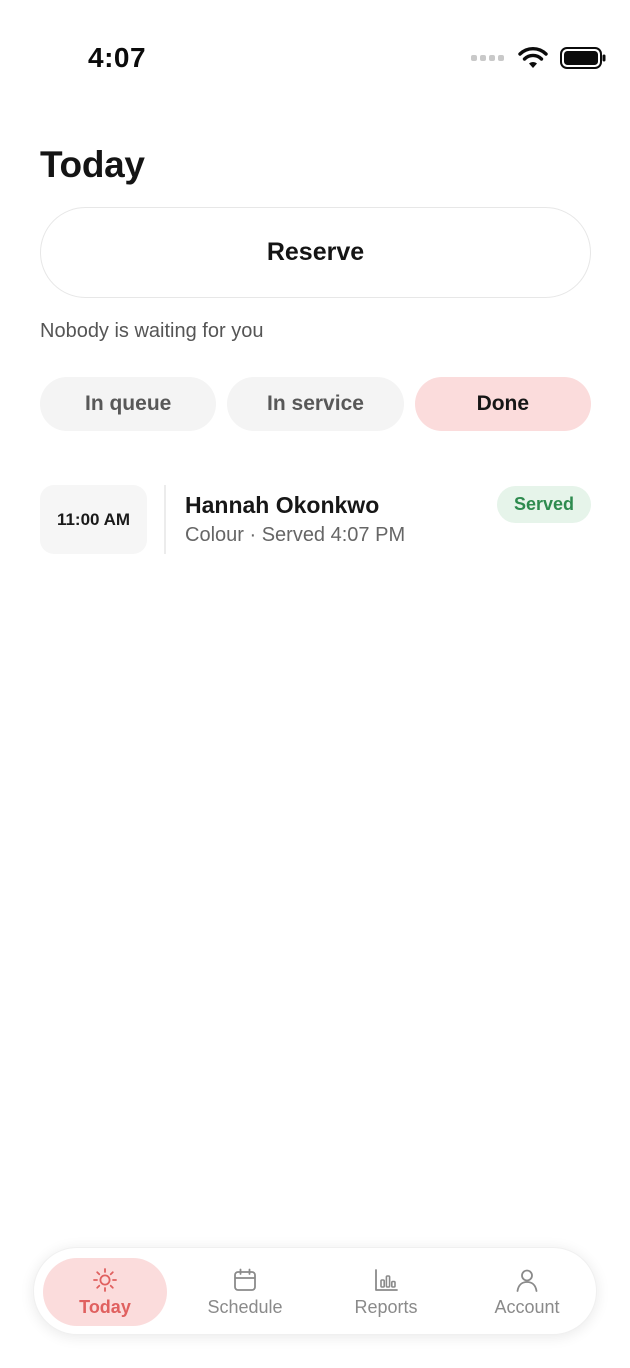  Describe the element at coordinates (527, 1280) in the screenshot. I see `person-icon` at that location.